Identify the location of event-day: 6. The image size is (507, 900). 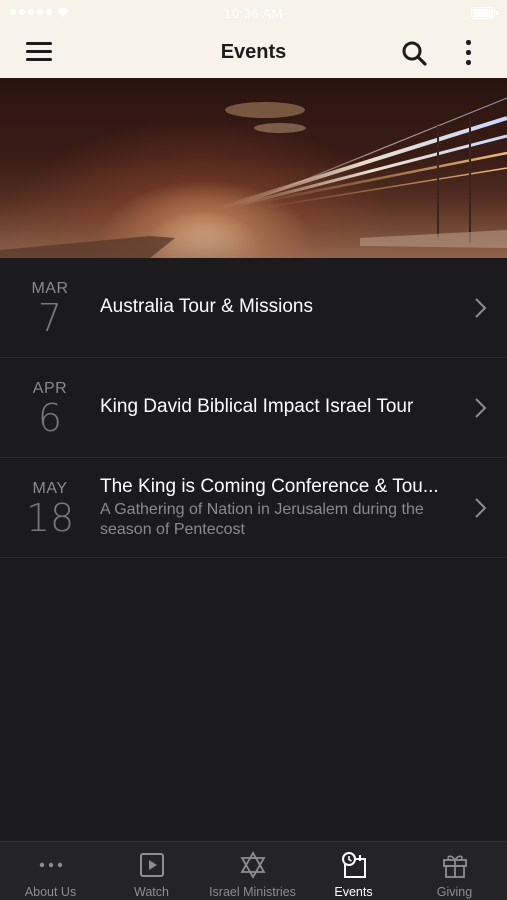
(50, 418).